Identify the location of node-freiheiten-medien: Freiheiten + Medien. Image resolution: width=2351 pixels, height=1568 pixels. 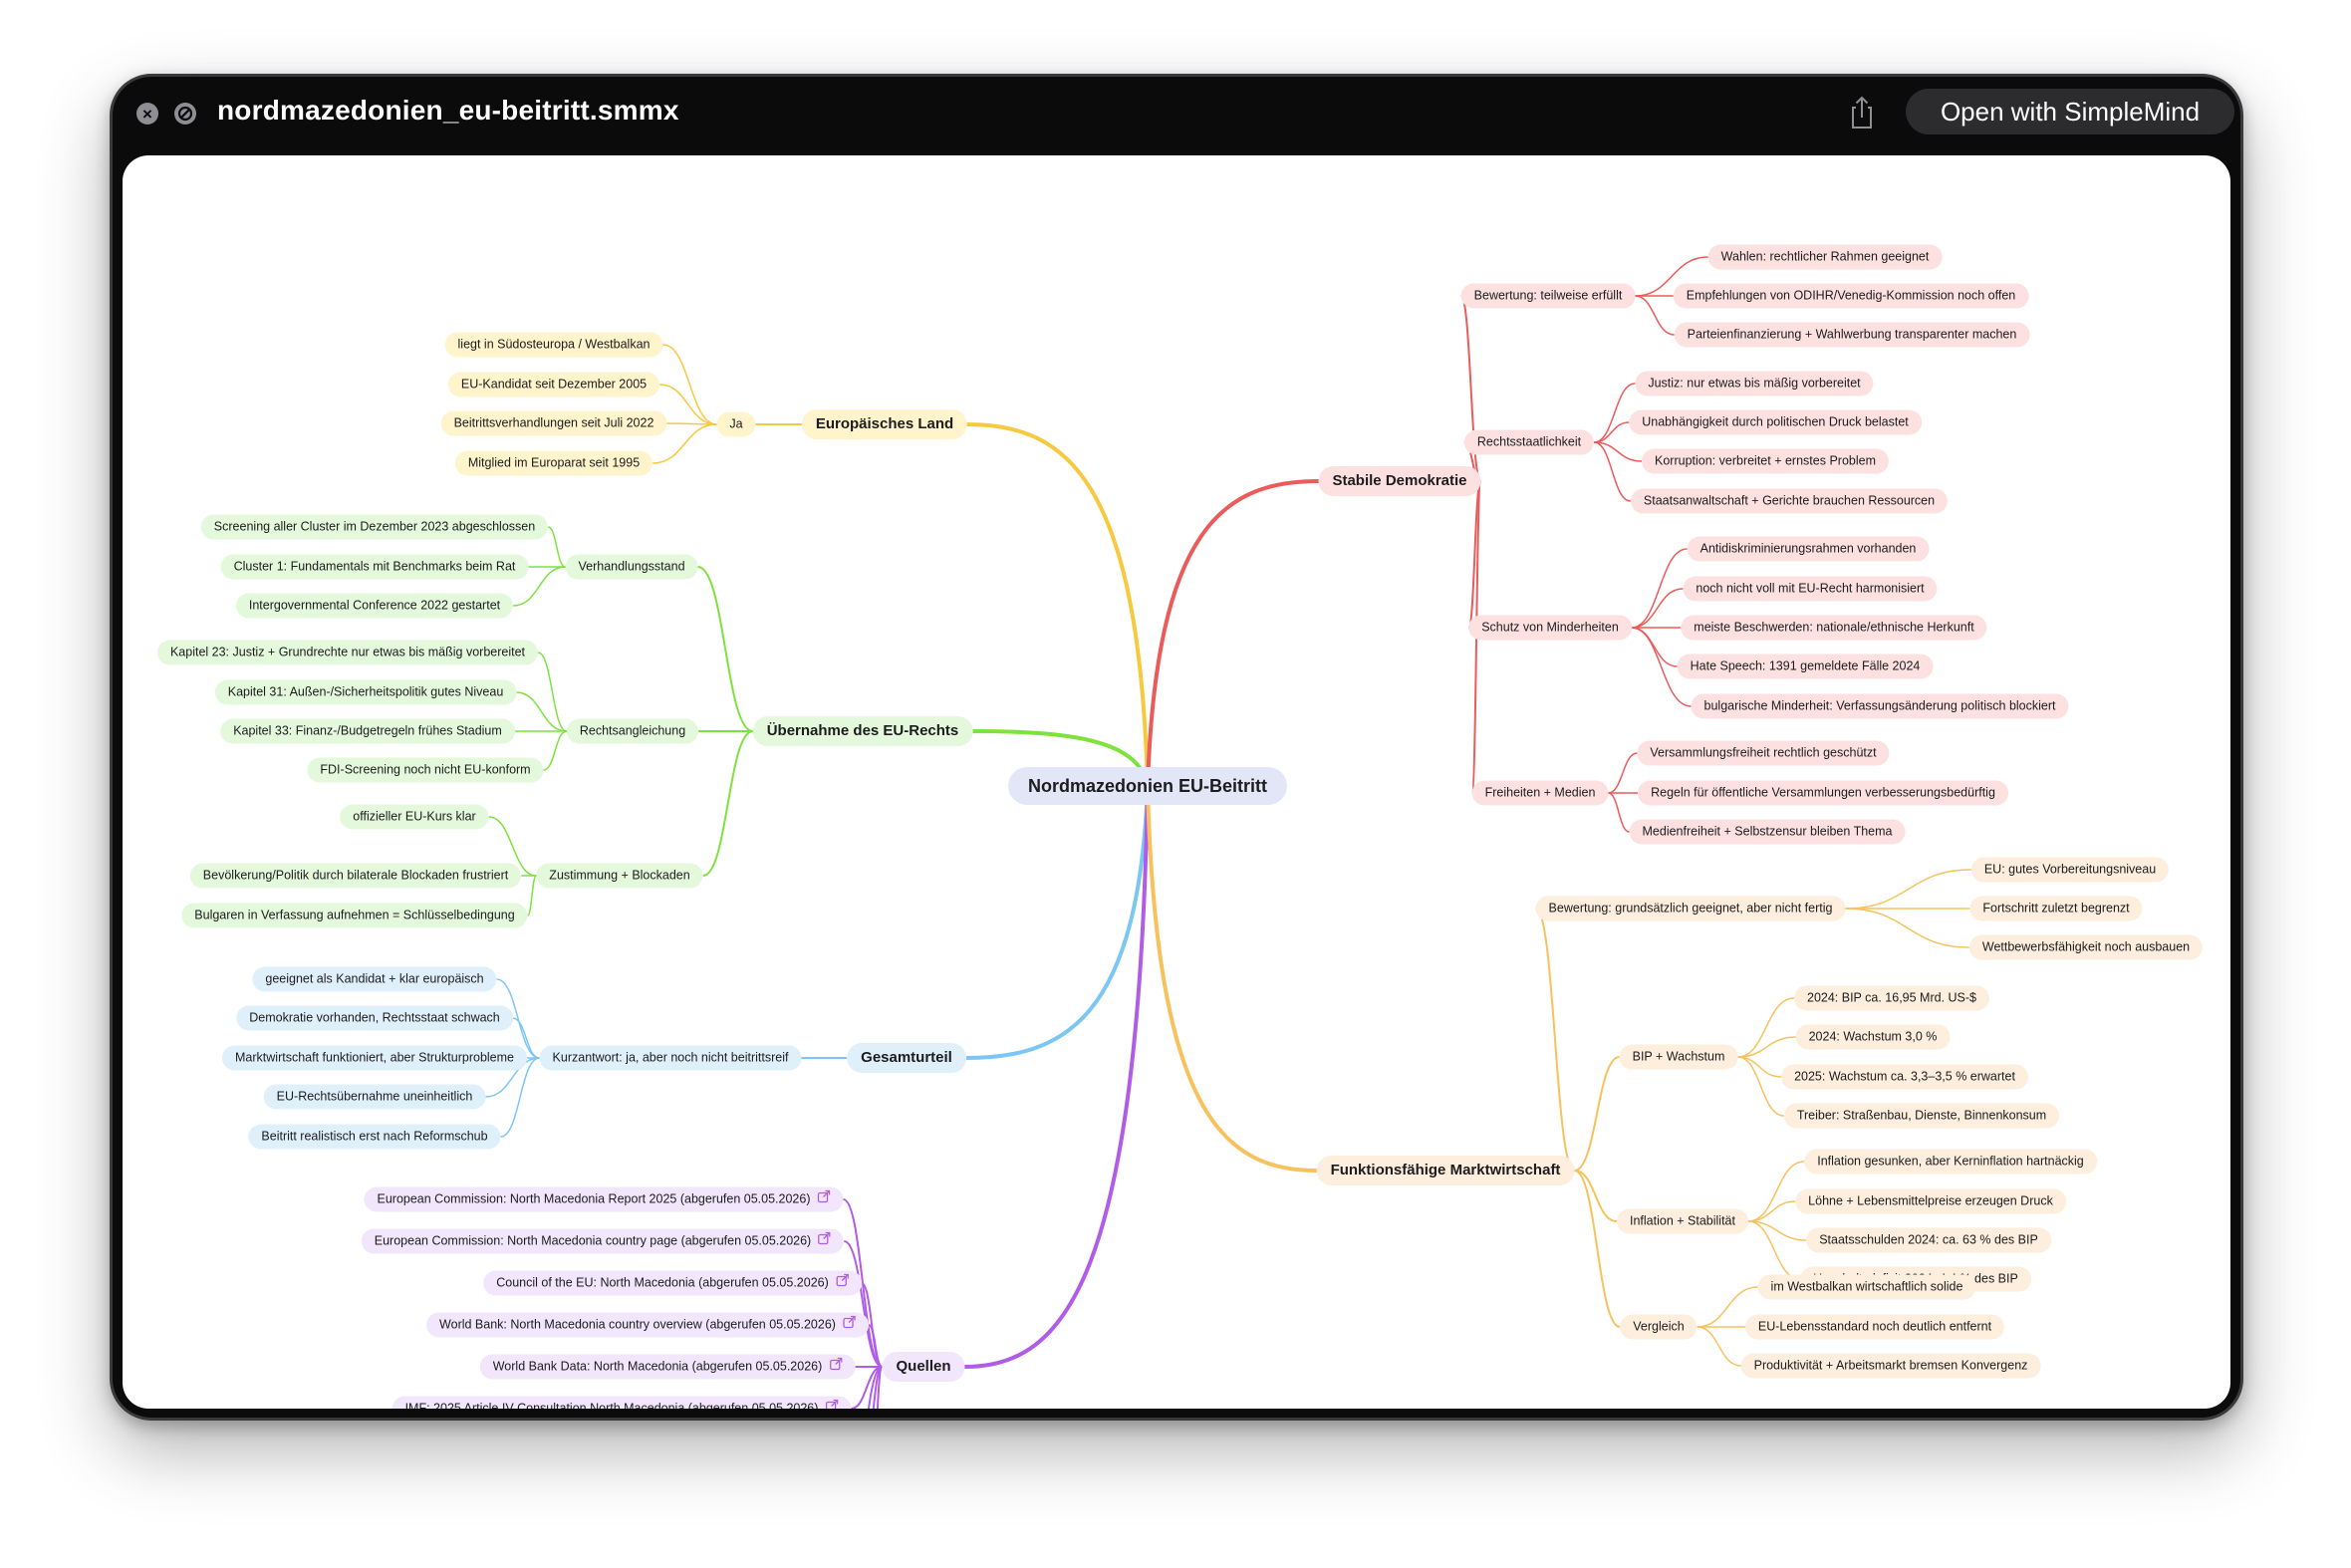
(1540, 793).